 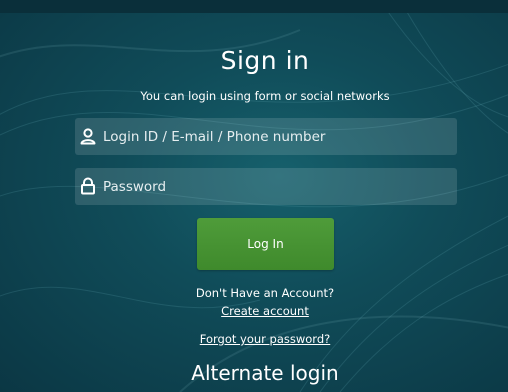 I want to click on top-bar, so click(x=254, y=6).